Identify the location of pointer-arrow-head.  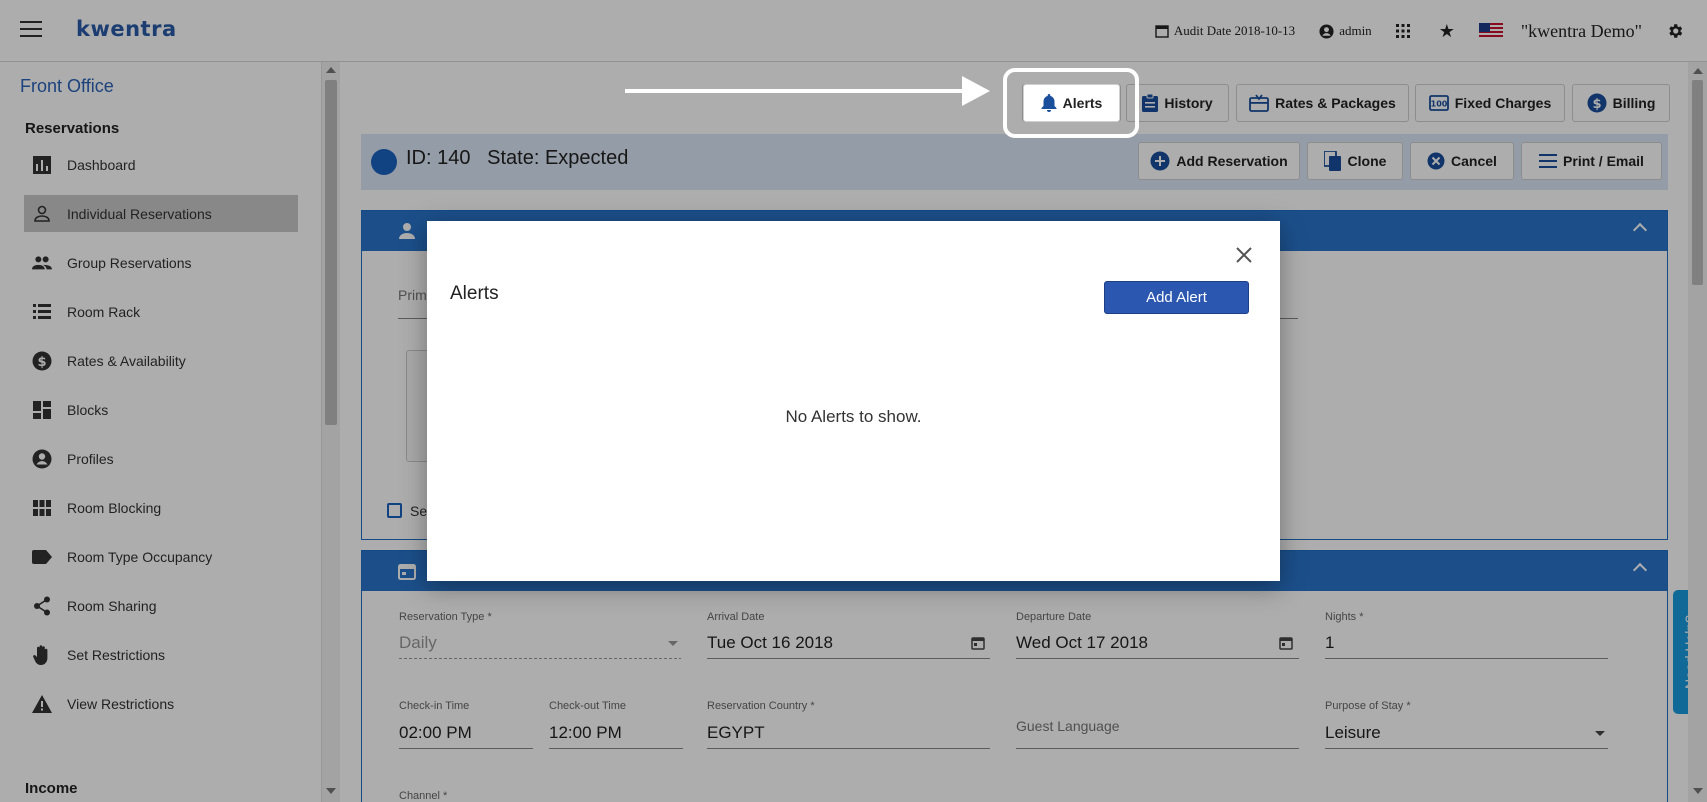
(976, 91).